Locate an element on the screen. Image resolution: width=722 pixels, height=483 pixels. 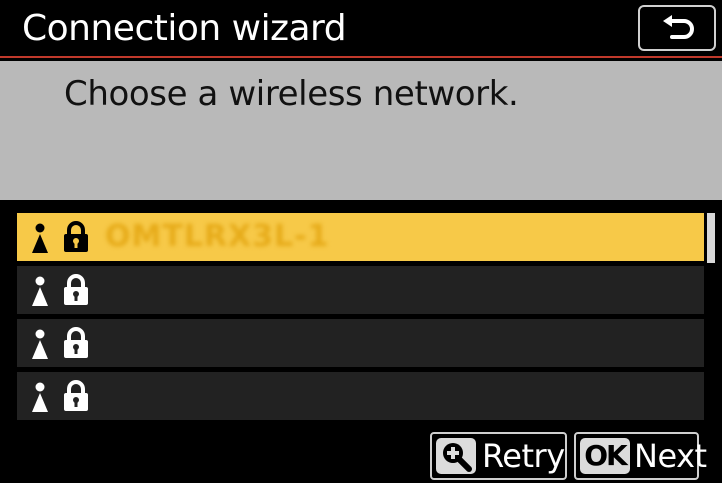
page-title: Connection wizard is located at coordinates (184, 28).